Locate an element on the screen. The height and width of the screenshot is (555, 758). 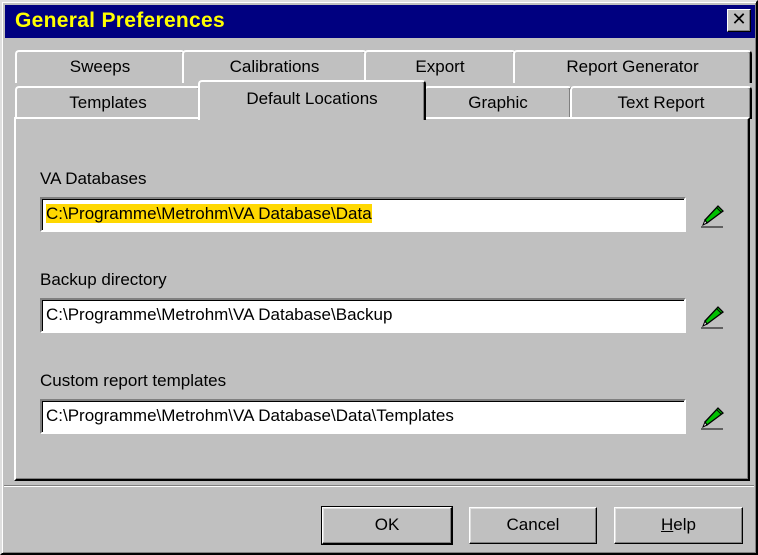
close-icon: ✕ is located at coordinates (739, 19).